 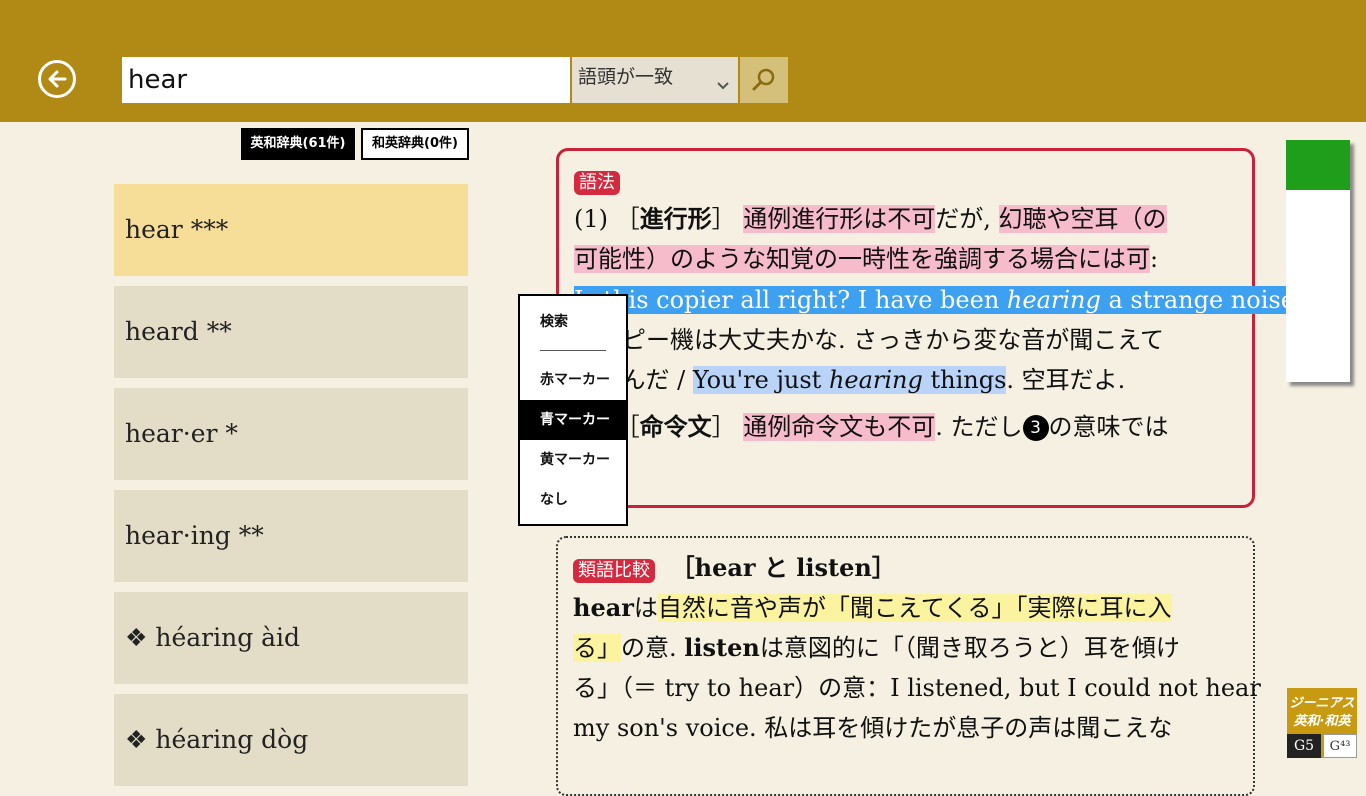 I want to click on search-button, so click(x=764, y=80).